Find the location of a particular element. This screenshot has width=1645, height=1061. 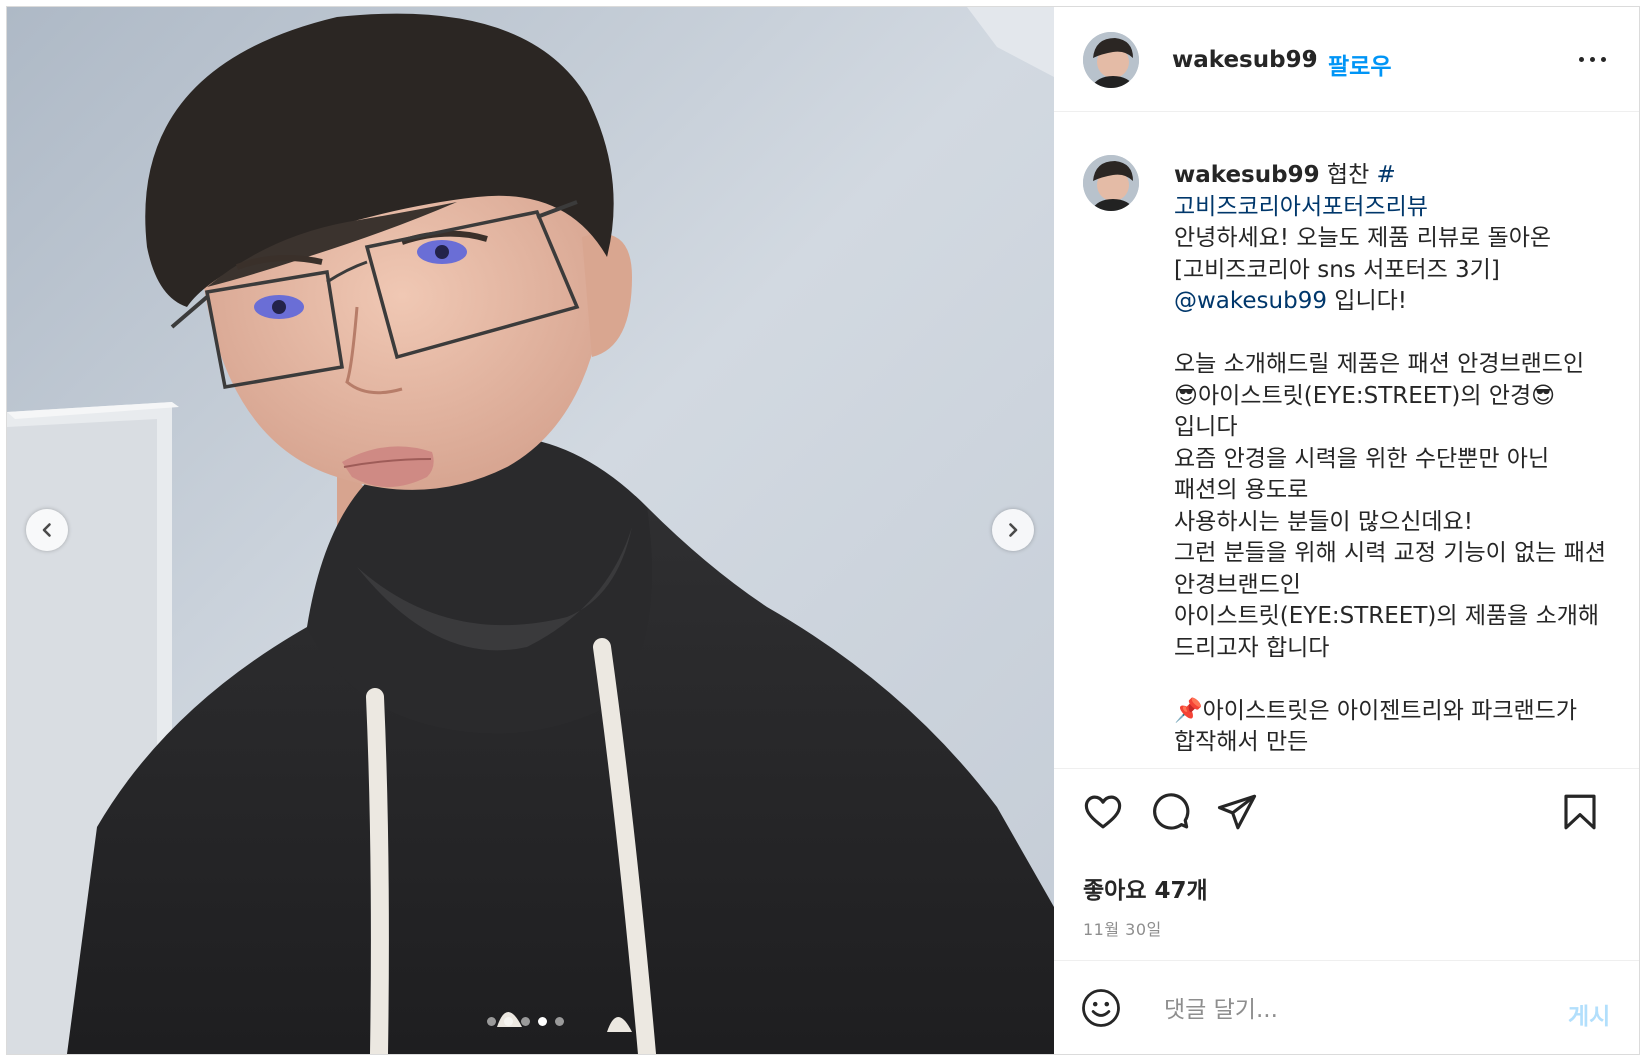

carousel-indicator is located at coordinates (525, 1021).